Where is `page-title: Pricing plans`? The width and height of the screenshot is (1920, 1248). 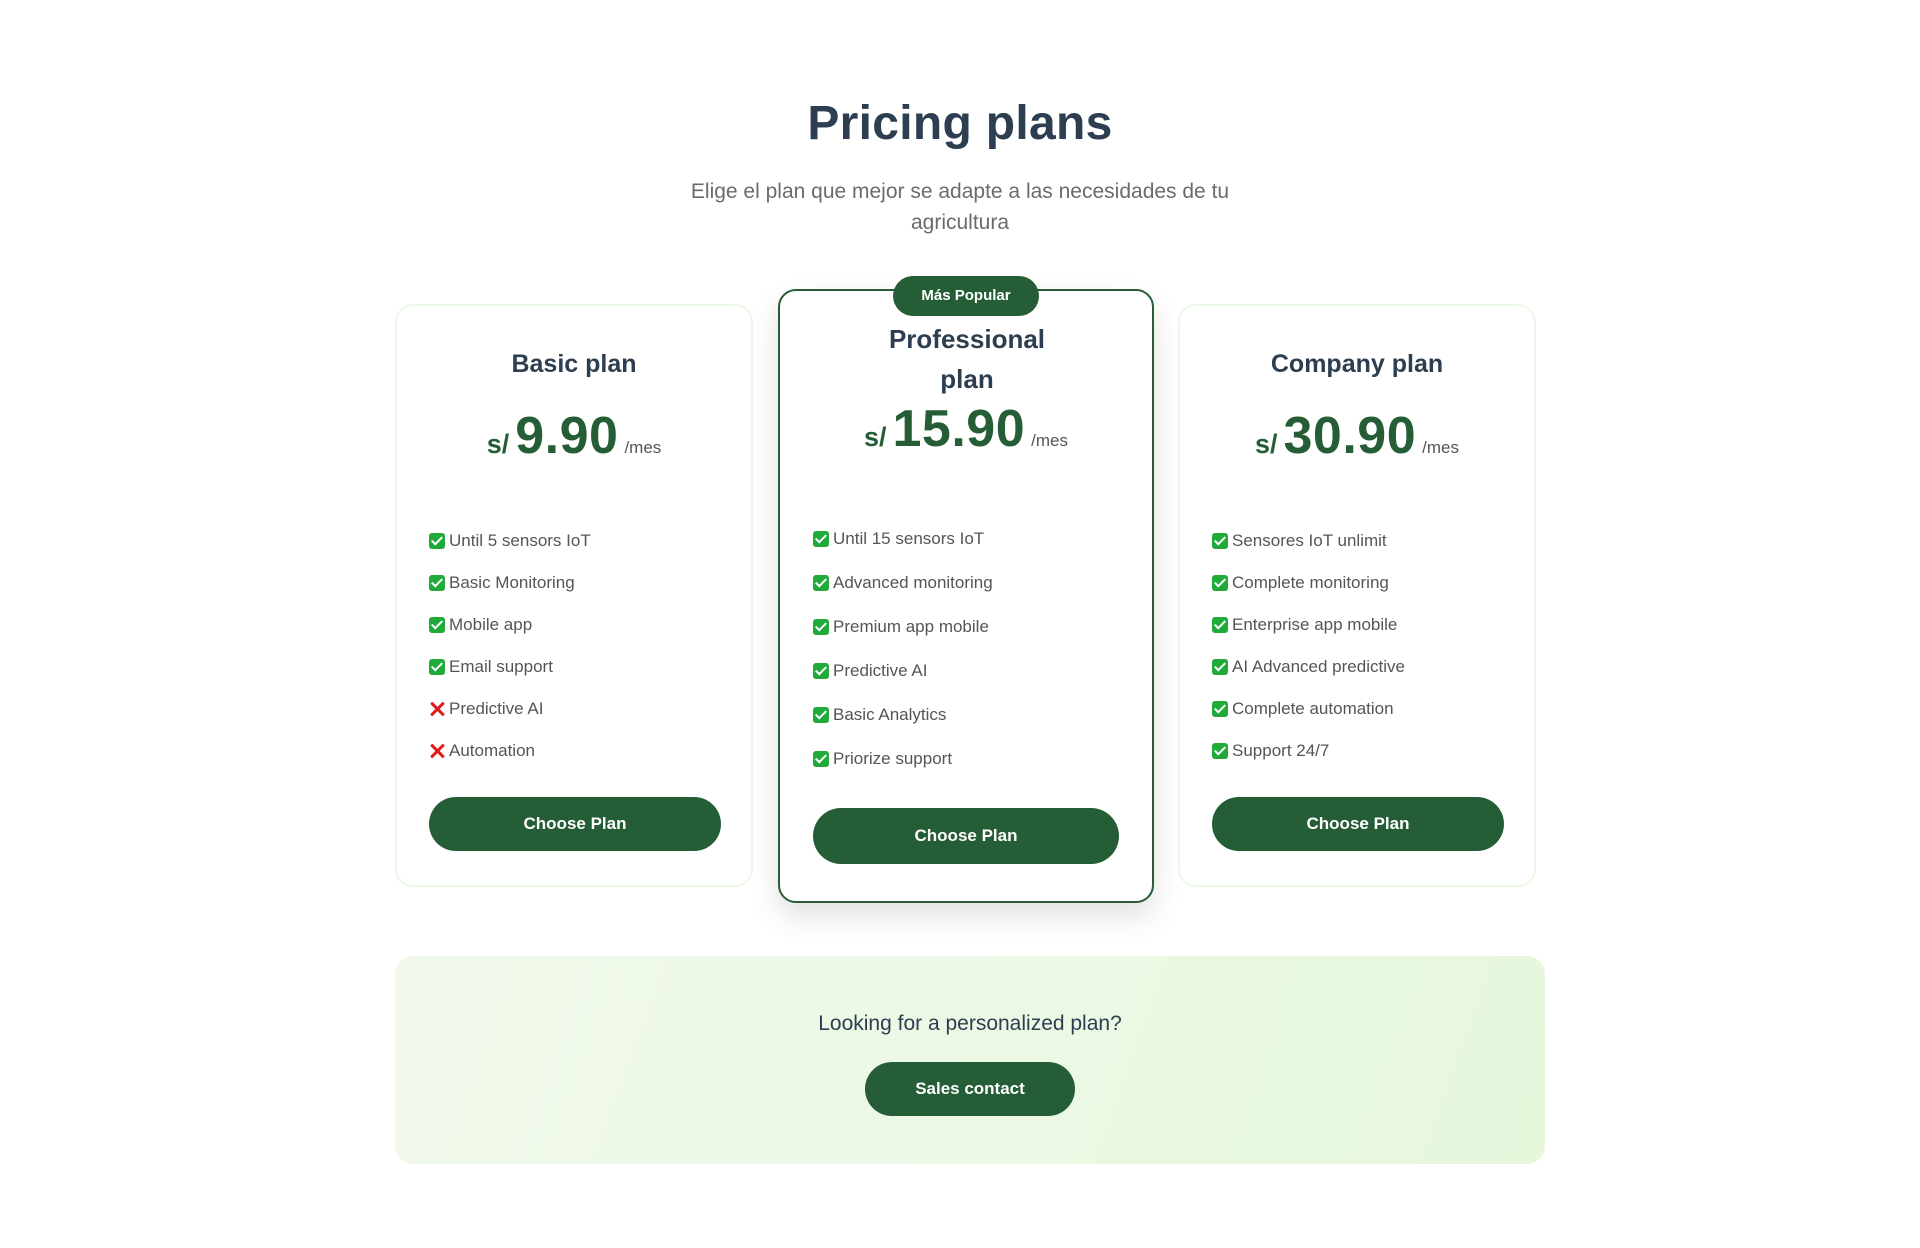
page-title: Pricing plans is located at coordinates (960, 123).